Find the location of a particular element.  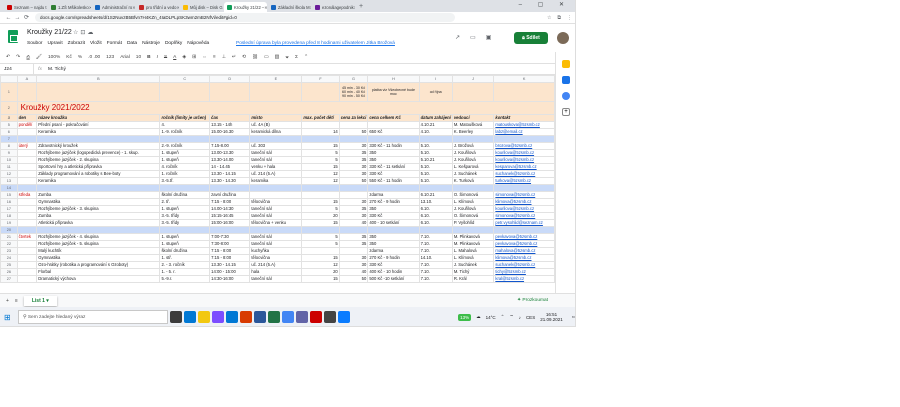

grid-cell: 13.10. is located at coordinates (435, 202).